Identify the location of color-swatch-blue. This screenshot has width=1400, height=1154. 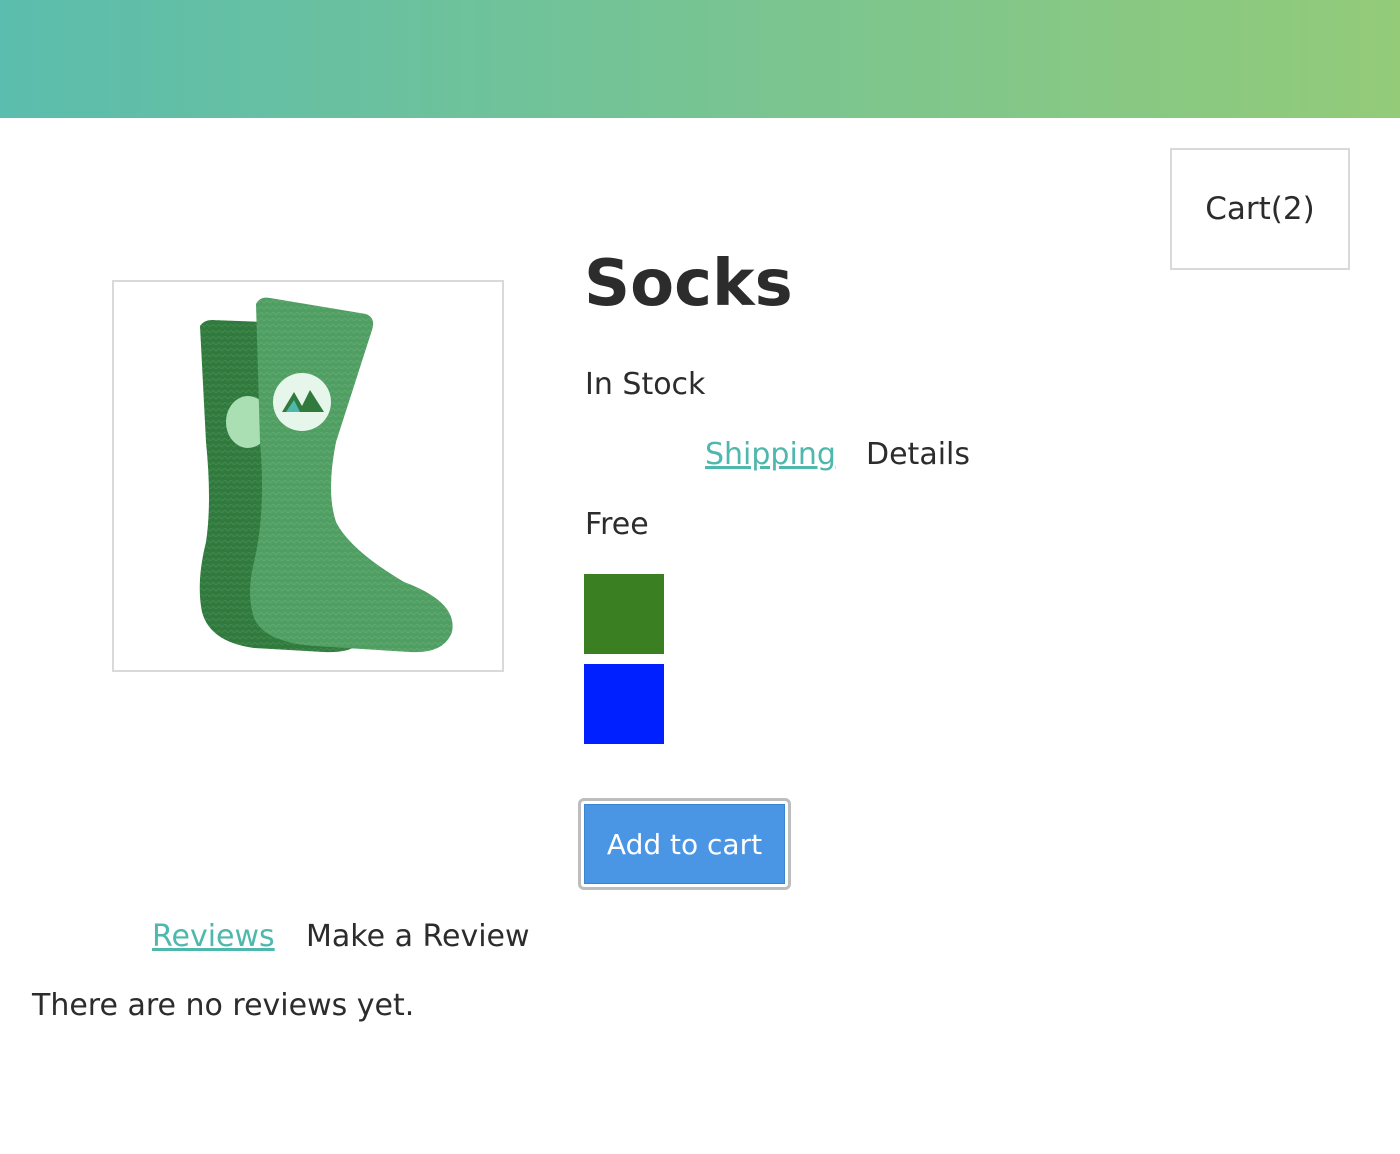
(624, 704).